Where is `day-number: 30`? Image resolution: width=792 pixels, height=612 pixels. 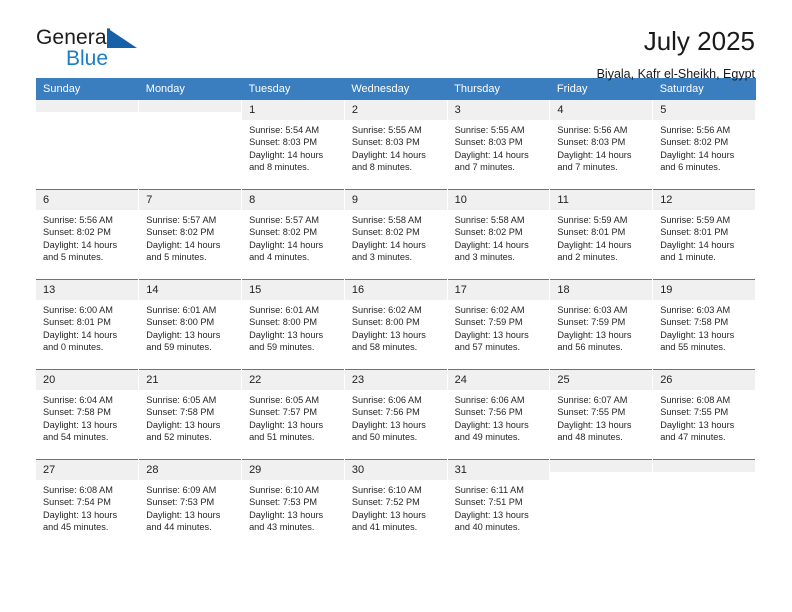
day-number: 30 is located at coordinates (395, 470).